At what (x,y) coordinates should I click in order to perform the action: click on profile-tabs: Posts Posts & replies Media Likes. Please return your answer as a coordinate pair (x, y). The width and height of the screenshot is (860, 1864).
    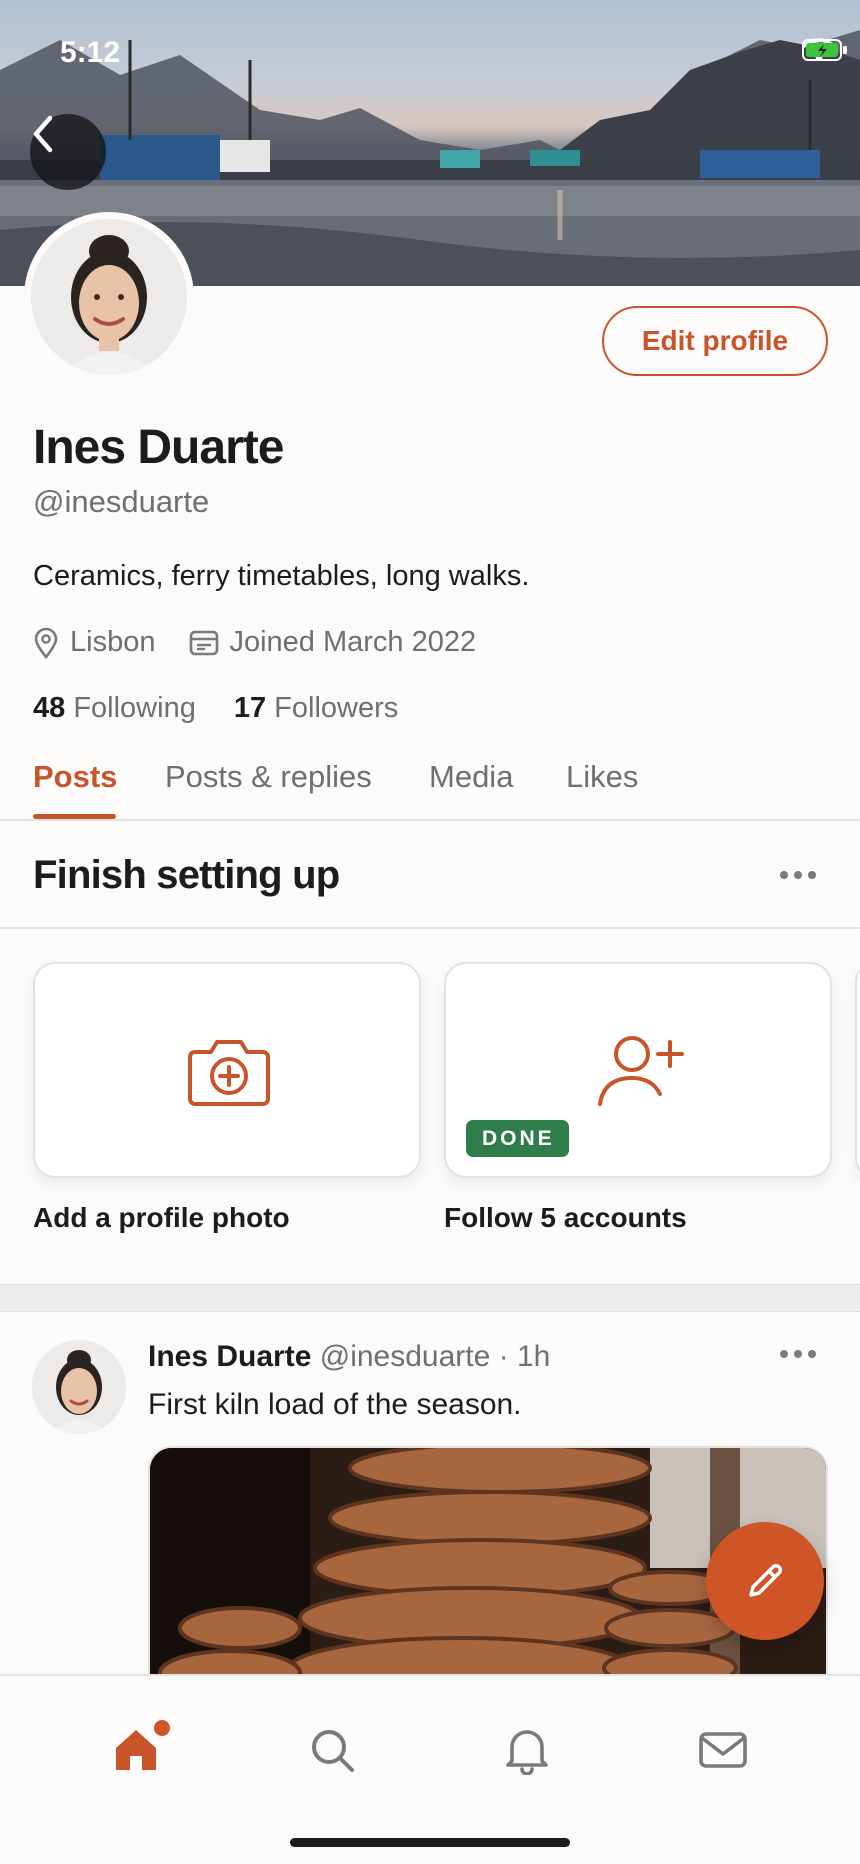
    Looking at the image, I should click on (430, 788).